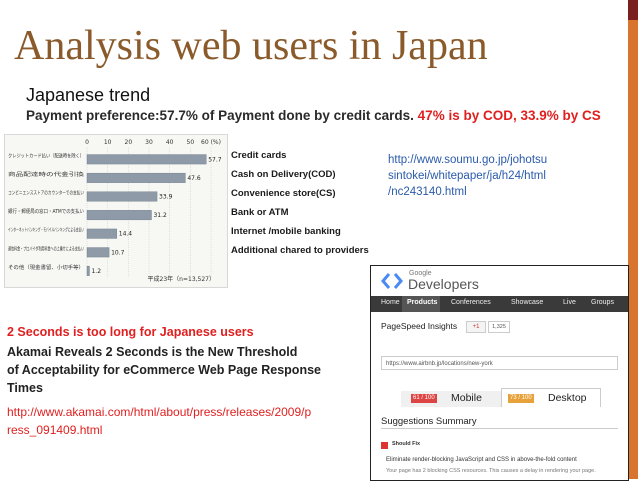 The image size is (638, 481). Describe the element at coordinates (46, 230) in the screenshot. I see `chart-category-label: インターネットバンキング・モバイルバンキングによる支払い` at that location.